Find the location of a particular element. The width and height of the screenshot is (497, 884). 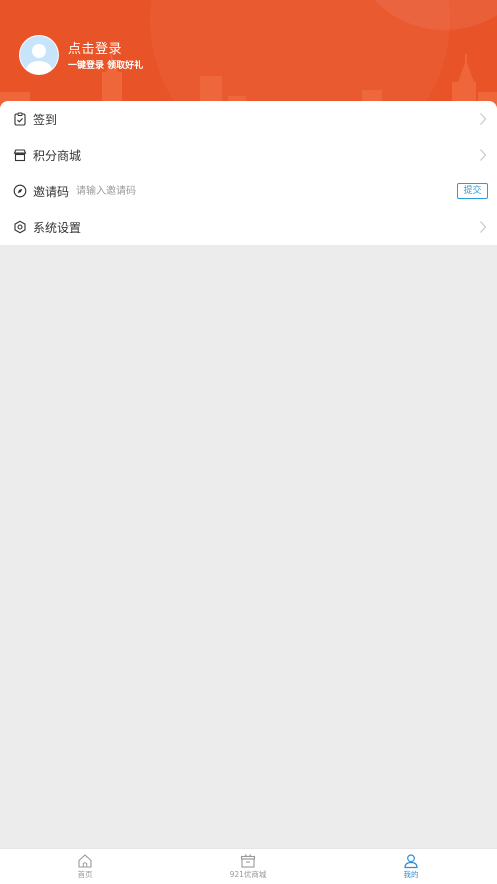

invite-code-input is located at coordinates (176, 191).